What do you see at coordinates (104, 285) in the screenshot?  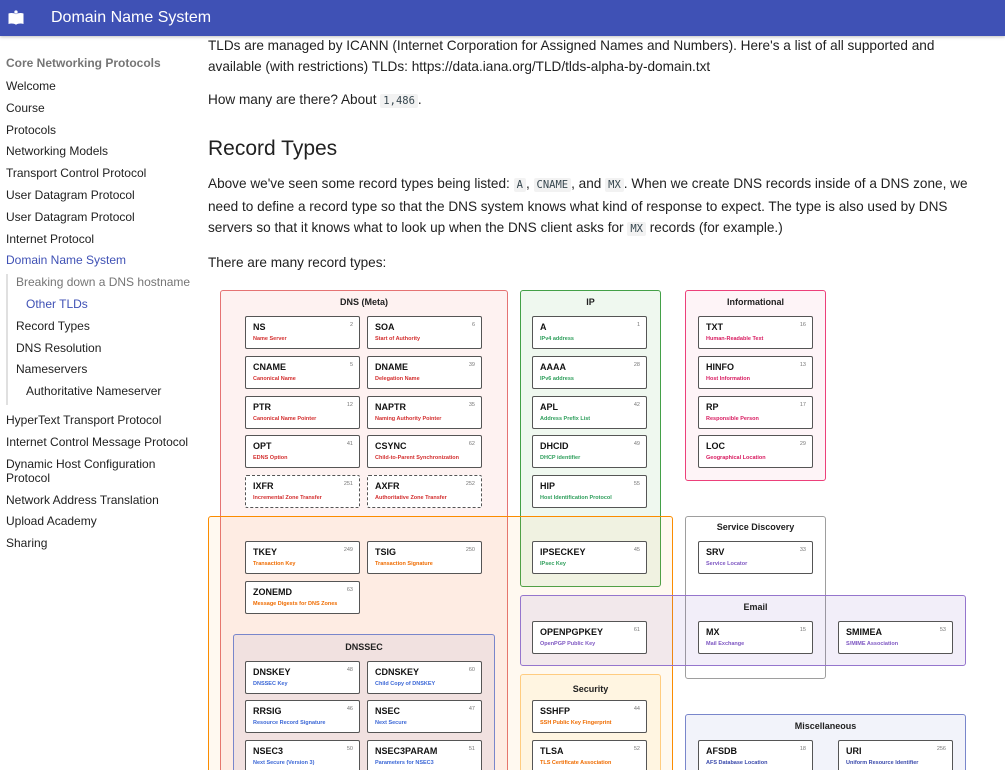 I see `nav-item-breaking-down-hostname: Breaking down a DNS hostname` at bounding box center [104, 285].